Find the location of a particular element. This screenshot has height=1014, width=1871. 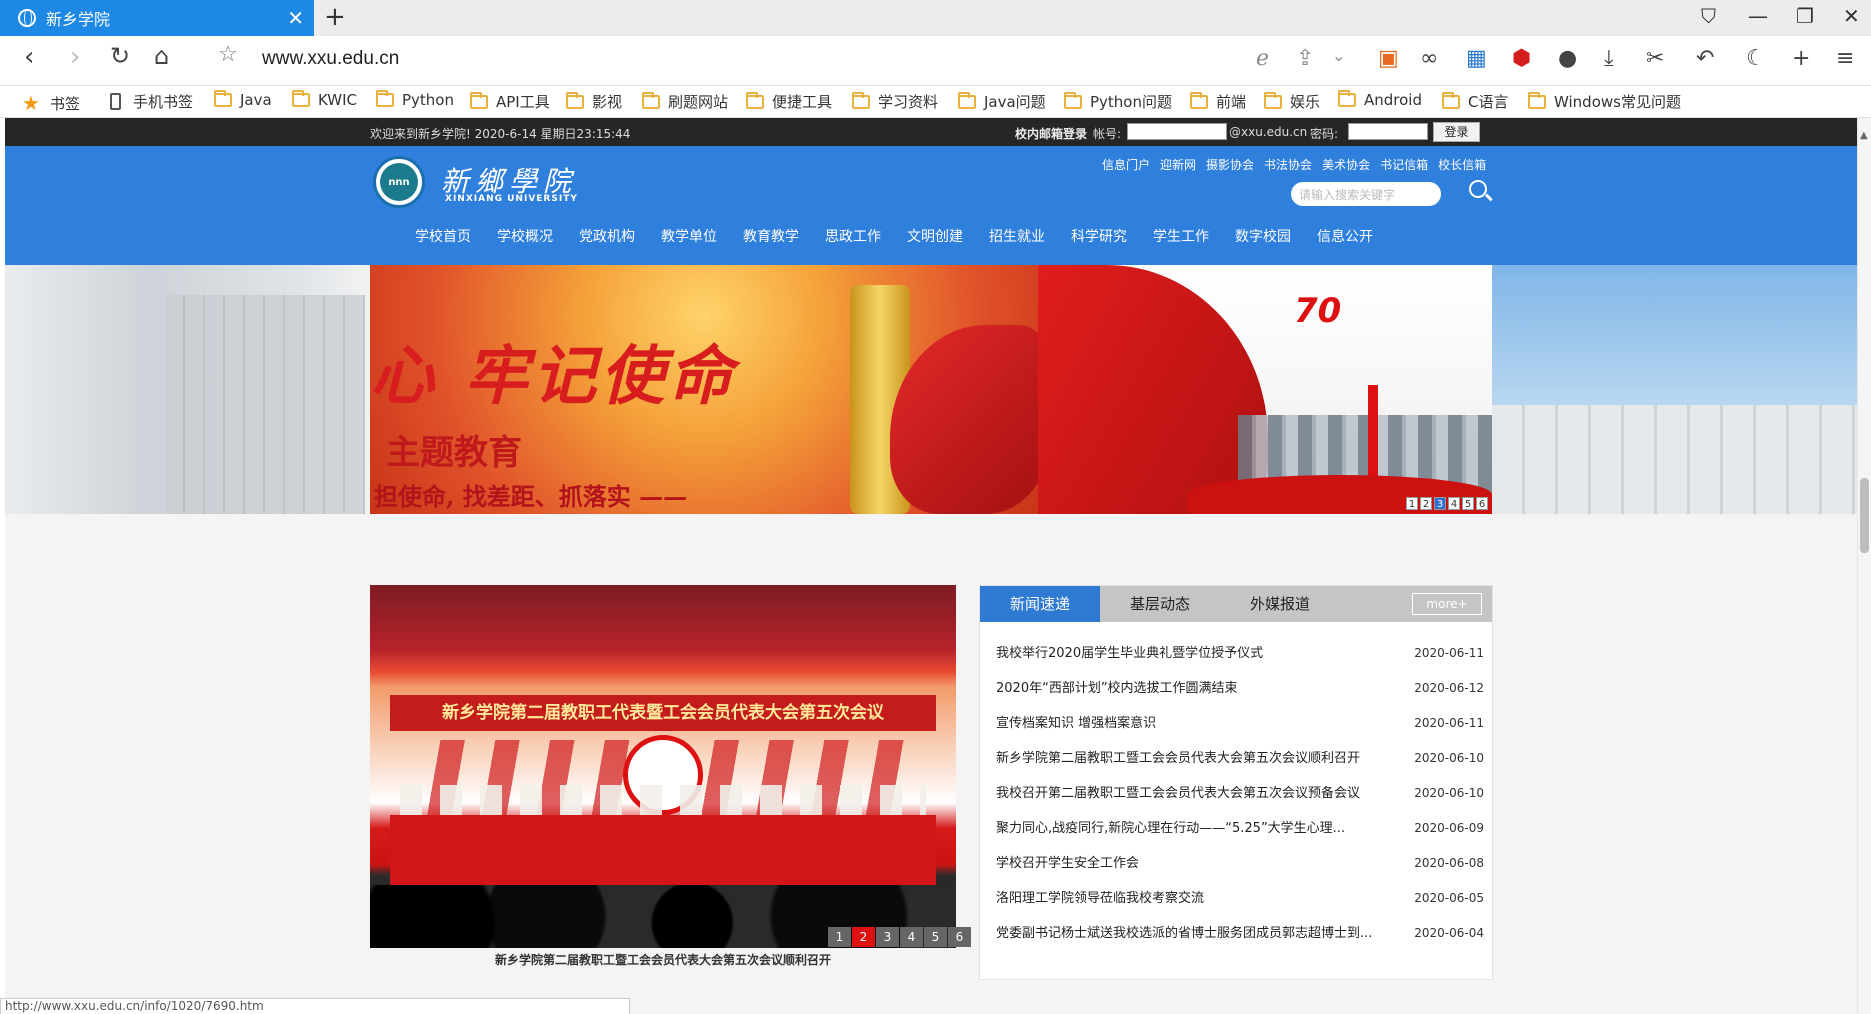

ie-mode-icon: ℯ is located at coordinates (1262, 58).